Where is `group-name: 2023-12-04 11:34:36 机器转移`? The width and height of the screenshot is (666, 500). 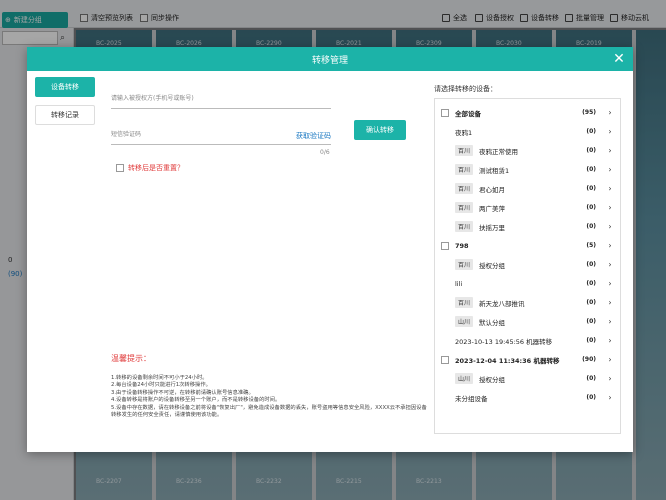
group-name: 2023-12-04 11:34:36 机器转移 is located at coordinates (507, 360).